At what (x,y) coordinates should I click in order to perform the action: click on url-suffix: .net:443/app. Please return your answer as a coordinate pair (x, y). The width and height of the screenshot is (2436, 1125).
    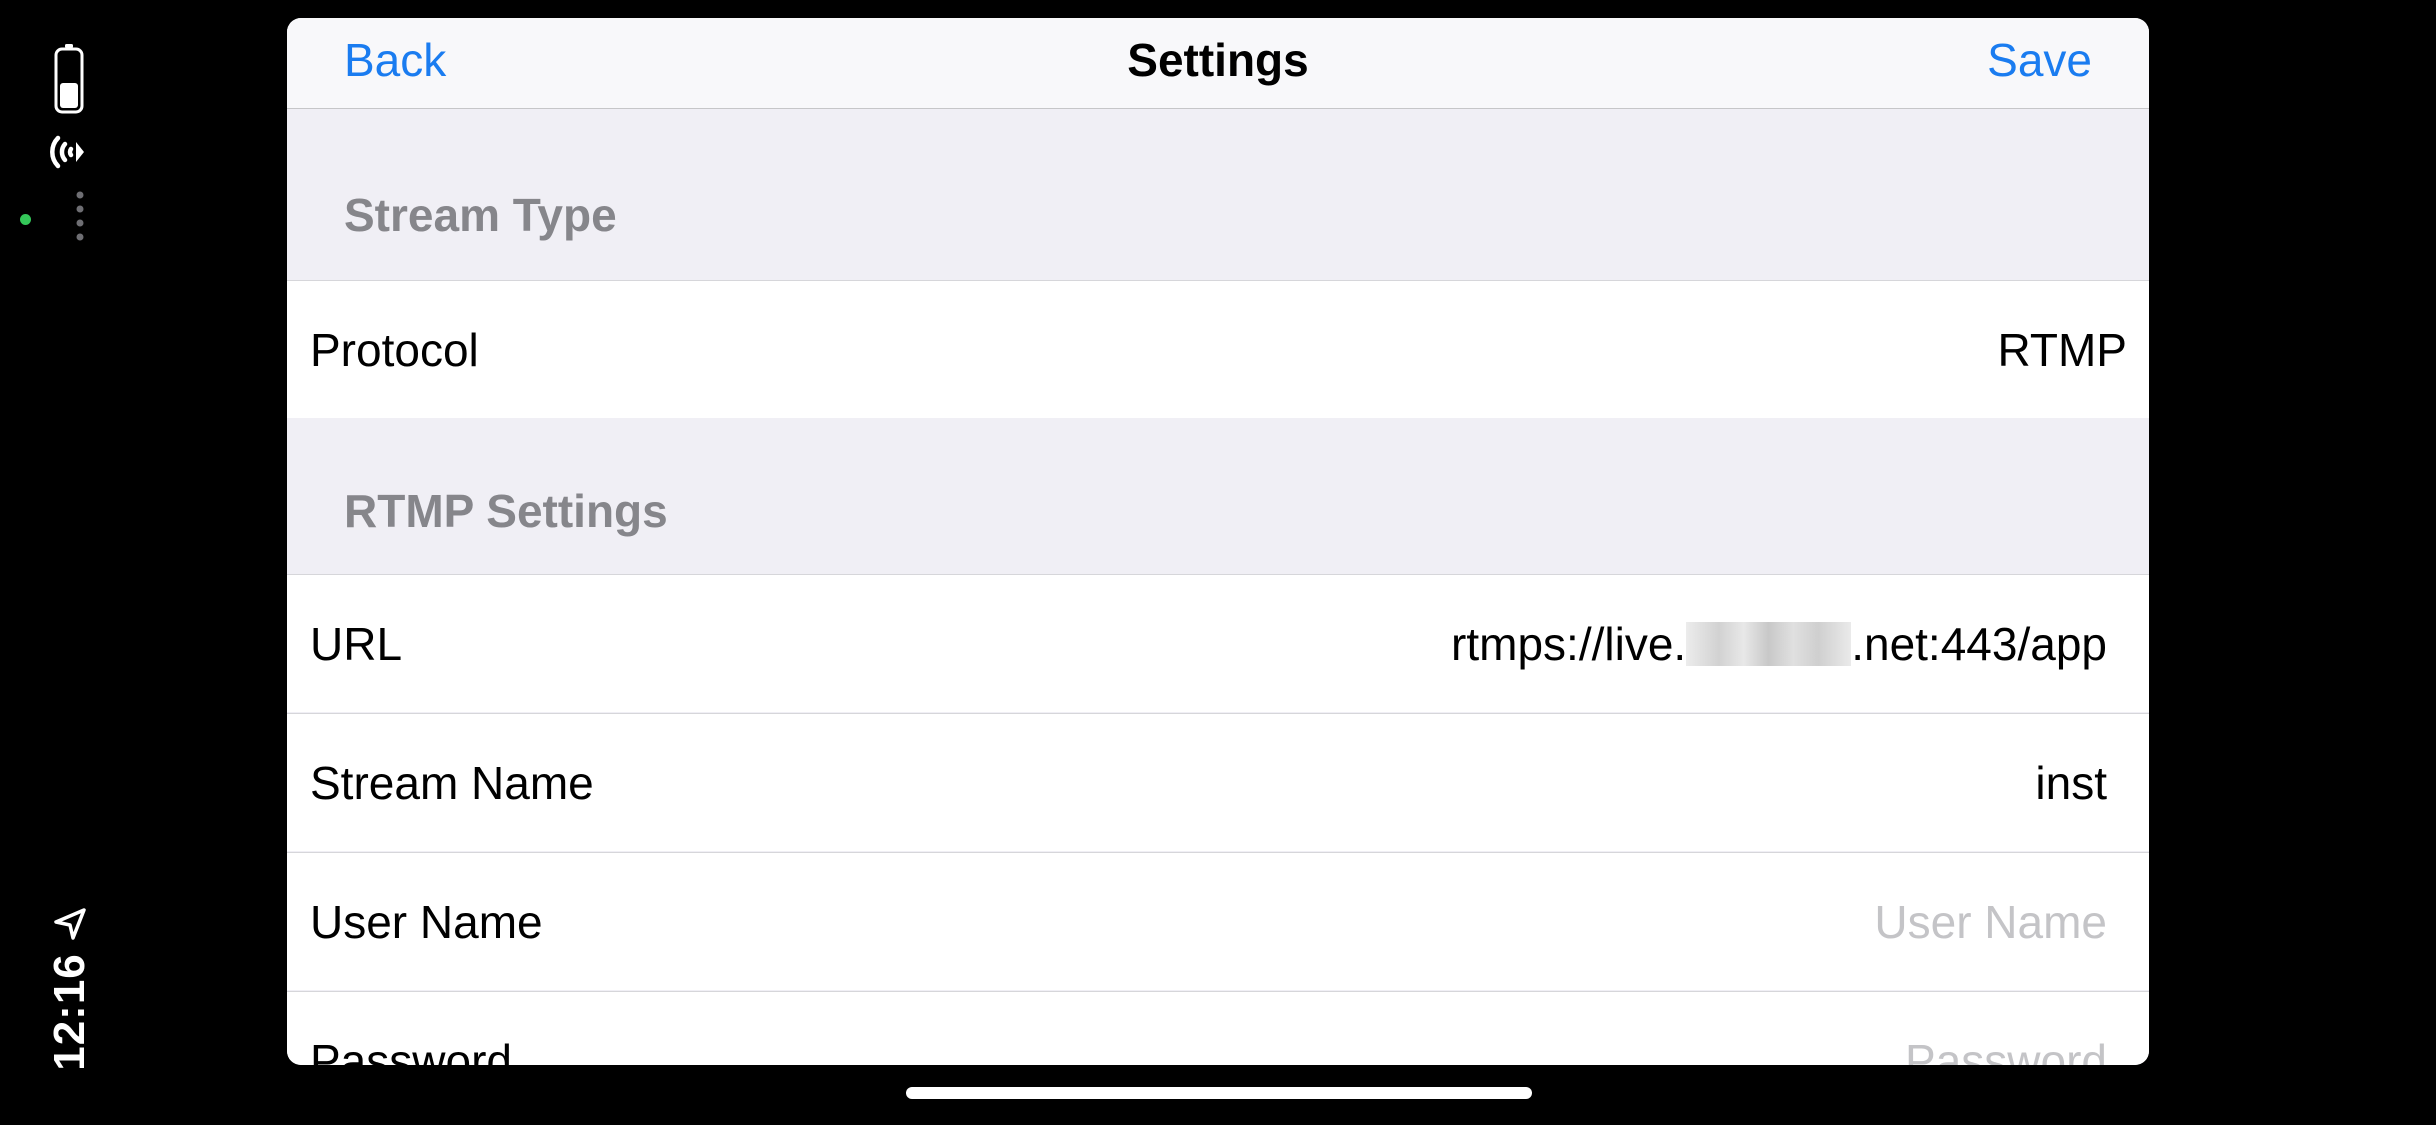
    Looking at the image, I should click on (1979, 644).